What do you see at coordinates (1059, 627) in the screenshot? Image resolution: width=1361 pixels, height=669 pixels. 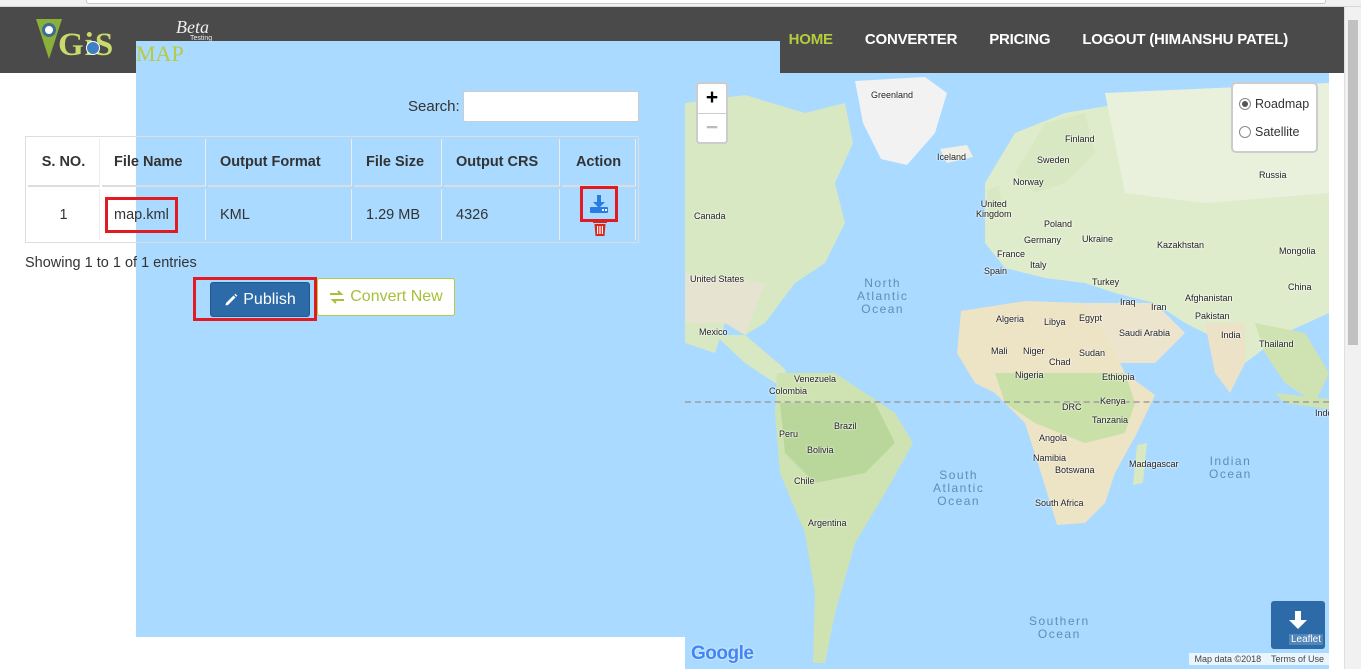 I see `ocean-southern: Southern Ocean` at bounding box center [1059, 627].